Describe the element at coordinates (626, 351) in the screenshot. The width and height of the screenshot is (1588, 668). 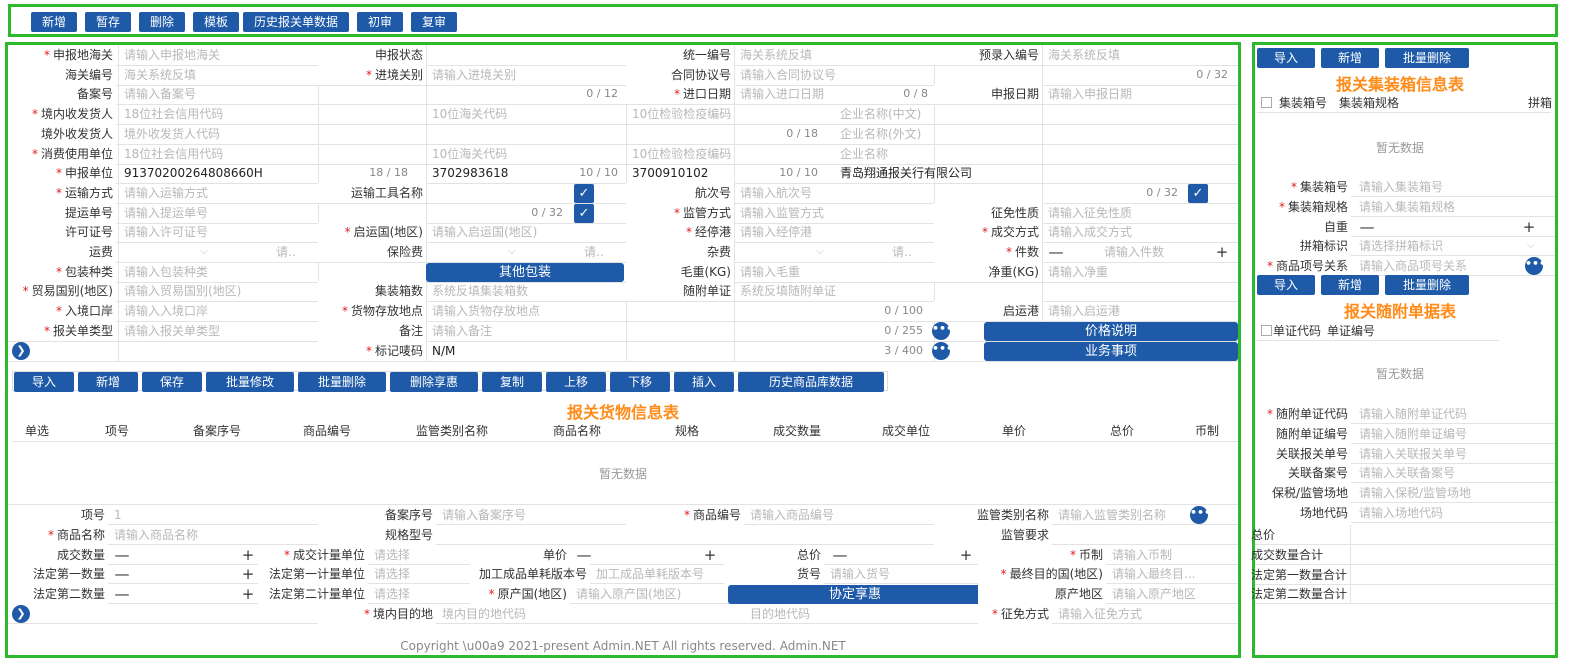
I see `input-field: N/M` at that location.